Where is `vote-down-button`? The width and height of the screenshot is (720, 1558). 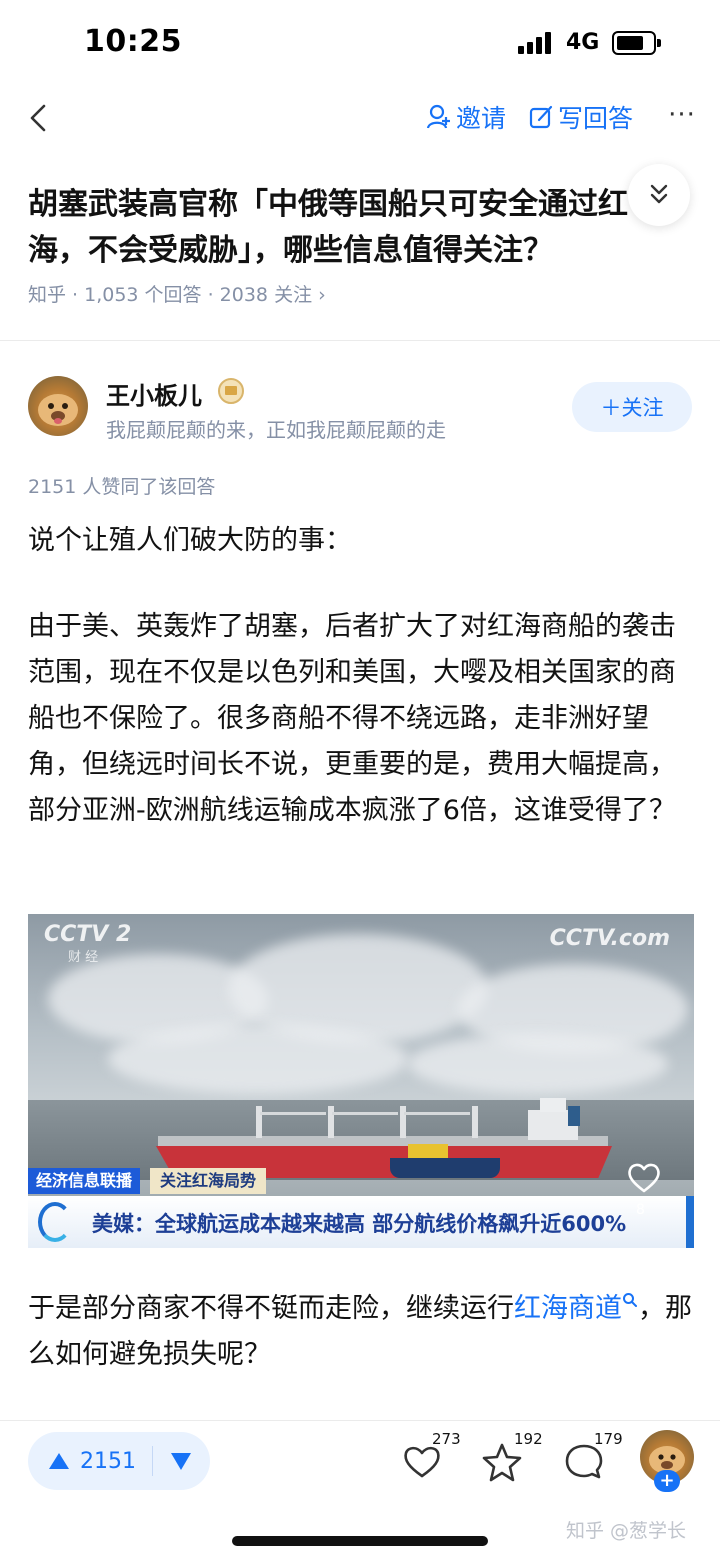 vote-down-button is located at coordinates (181, 1461).